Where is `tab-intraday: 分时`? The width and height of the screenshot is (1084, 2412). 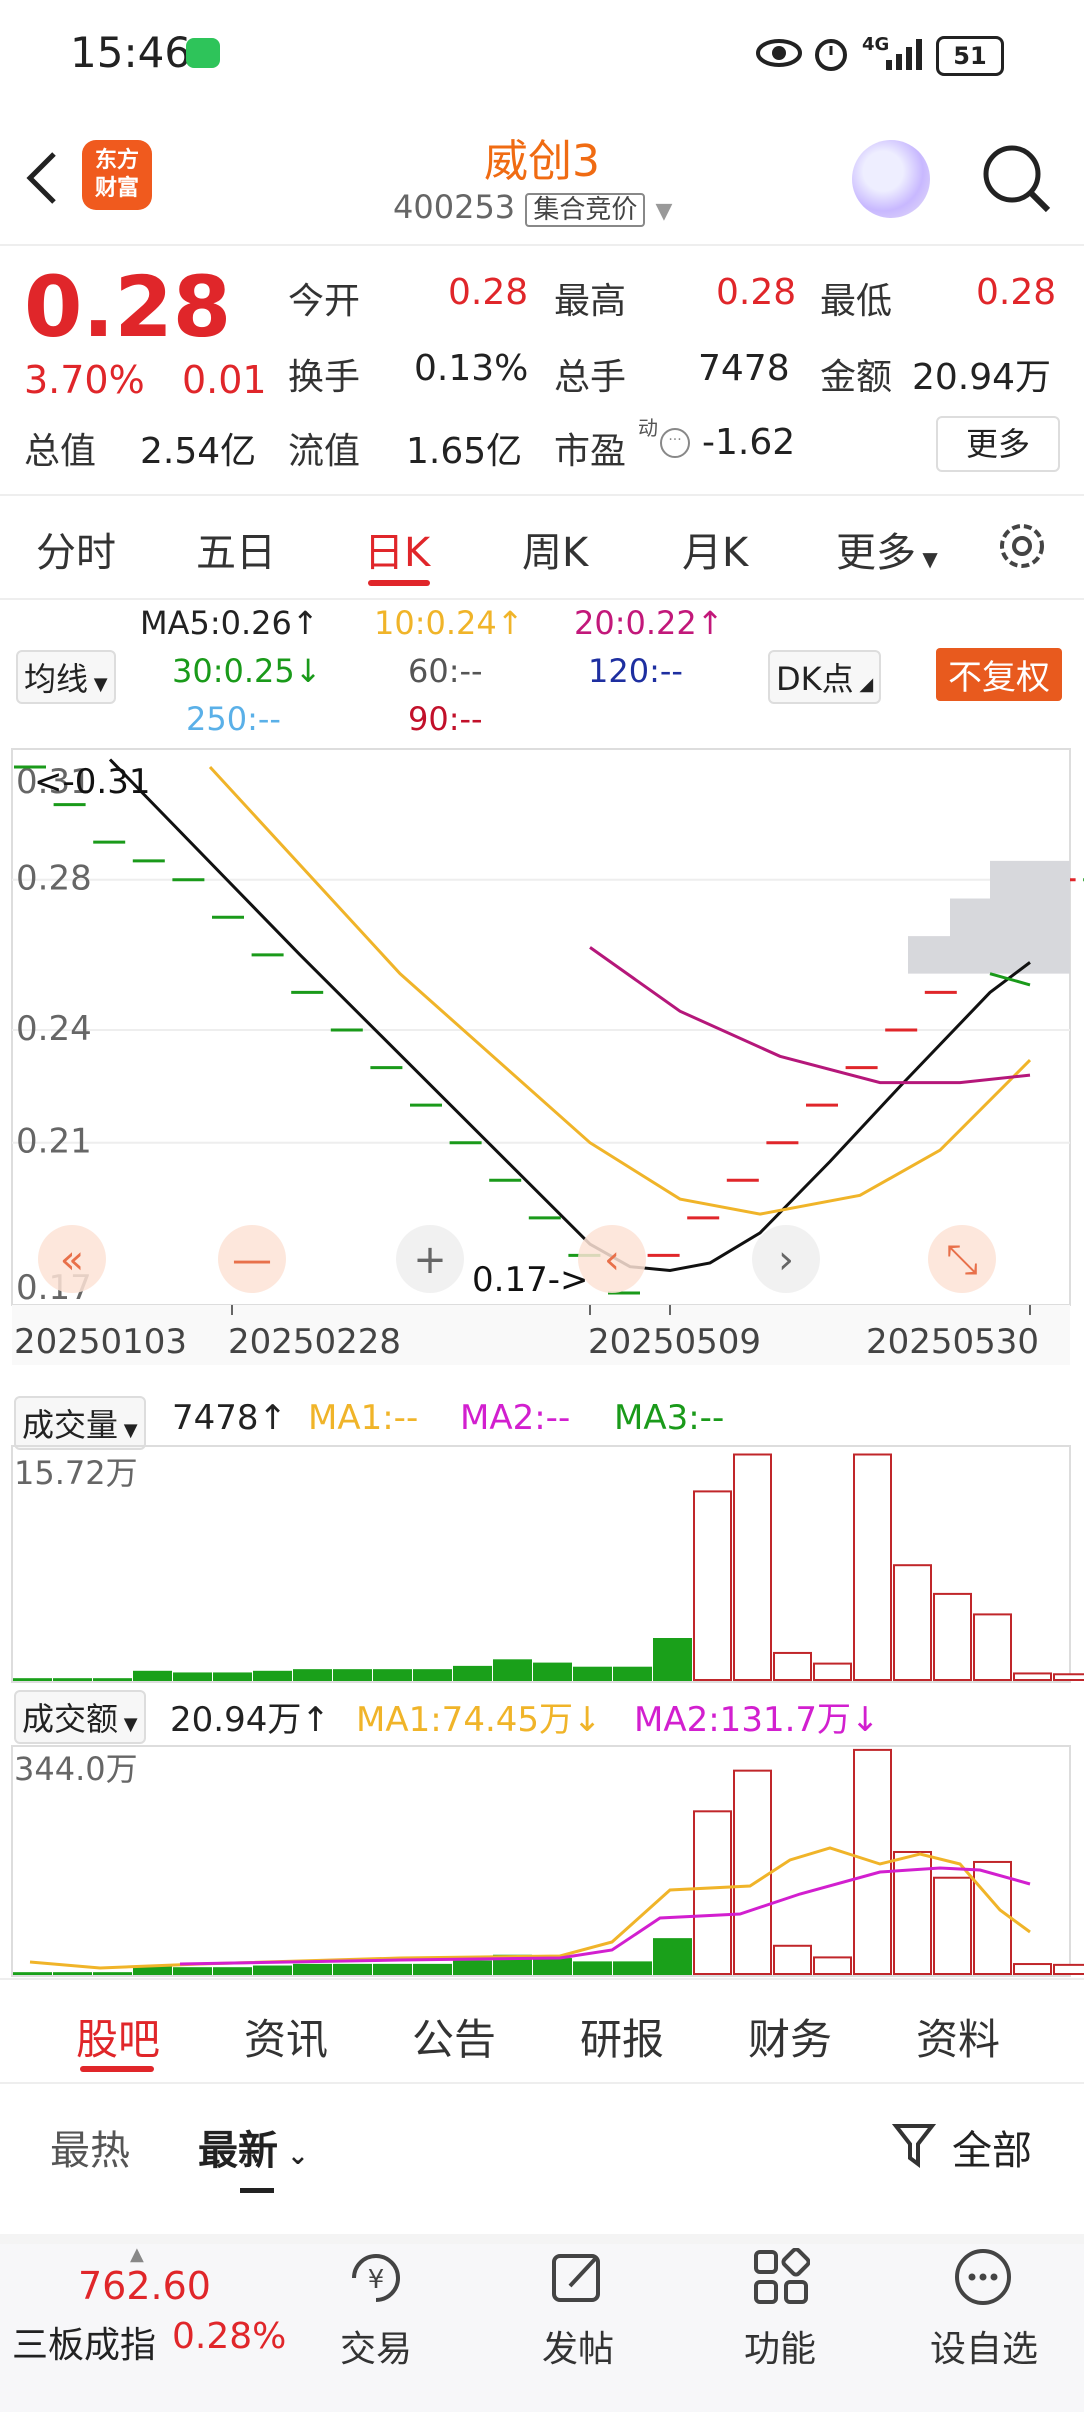
tab-intraday: 分时 is located at coordinates (76, 549).